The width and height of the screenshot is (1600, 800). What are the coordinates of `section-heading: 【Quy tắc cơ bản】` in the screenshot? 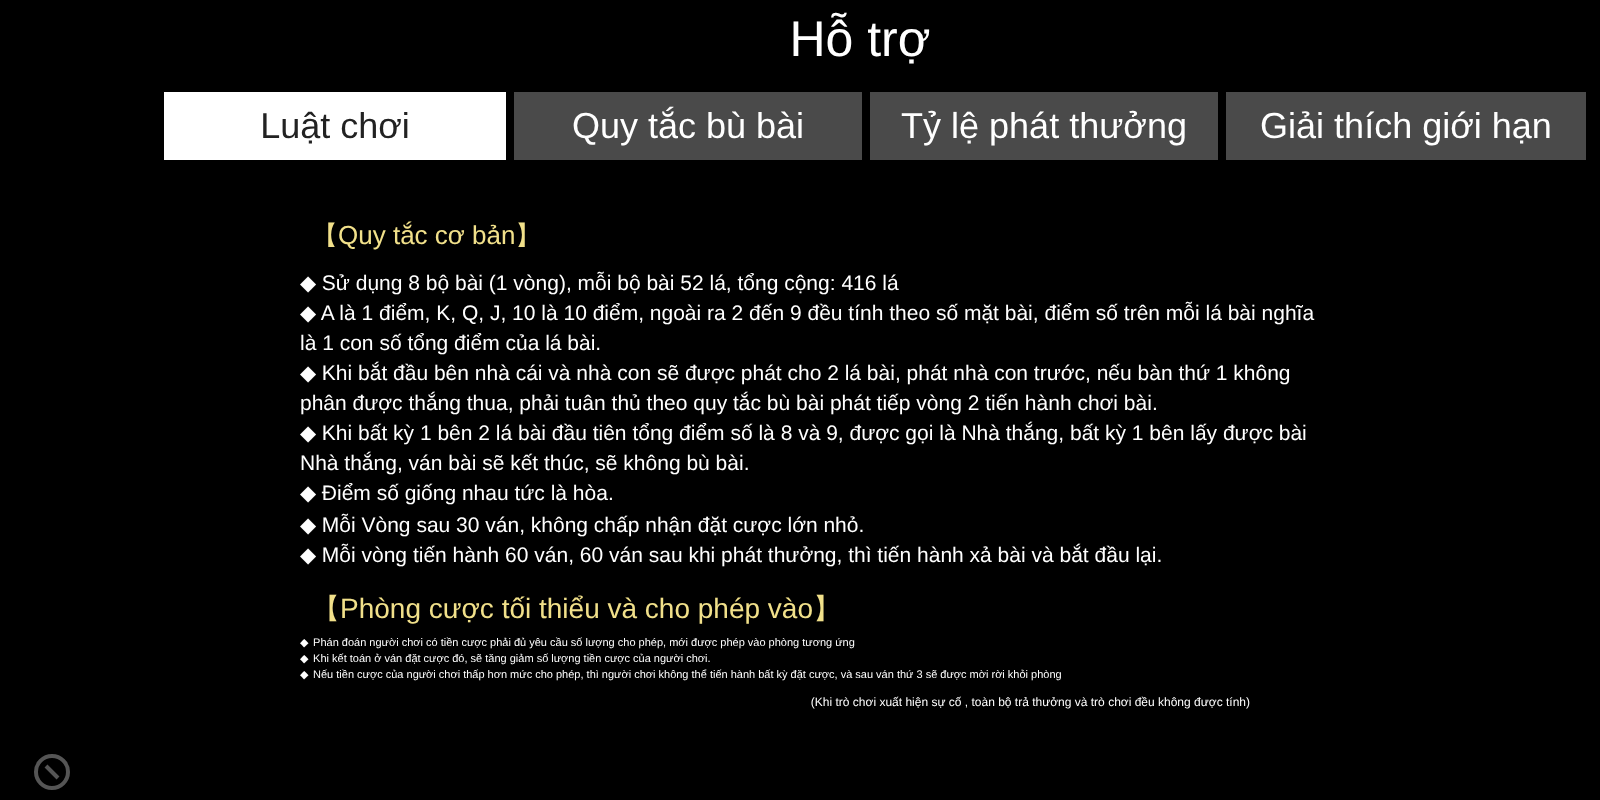 It's located at (428, 236).